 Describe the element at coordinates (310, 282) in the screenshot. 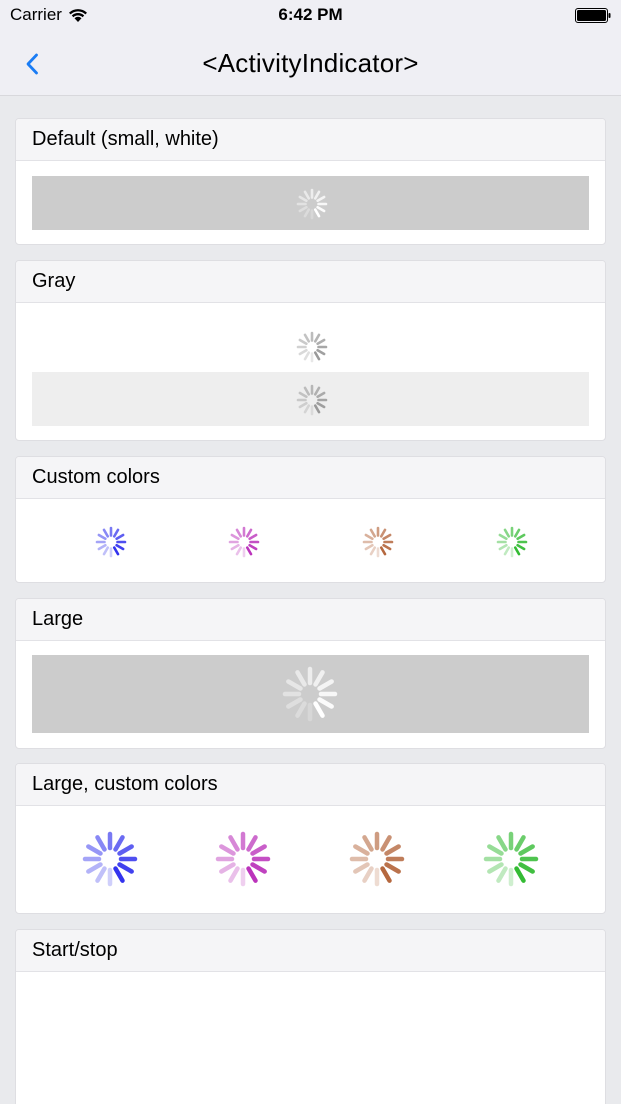

I see `section-header: Gray` at that location.